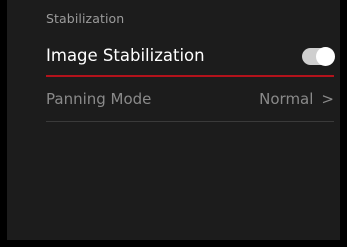 This screenshot has width=347, height=247. What do you see at coordinates (190, 101) in the screenshot?
I see `panning-mode-row: Panning Mode Normal >` at bounding box center [190, 101].